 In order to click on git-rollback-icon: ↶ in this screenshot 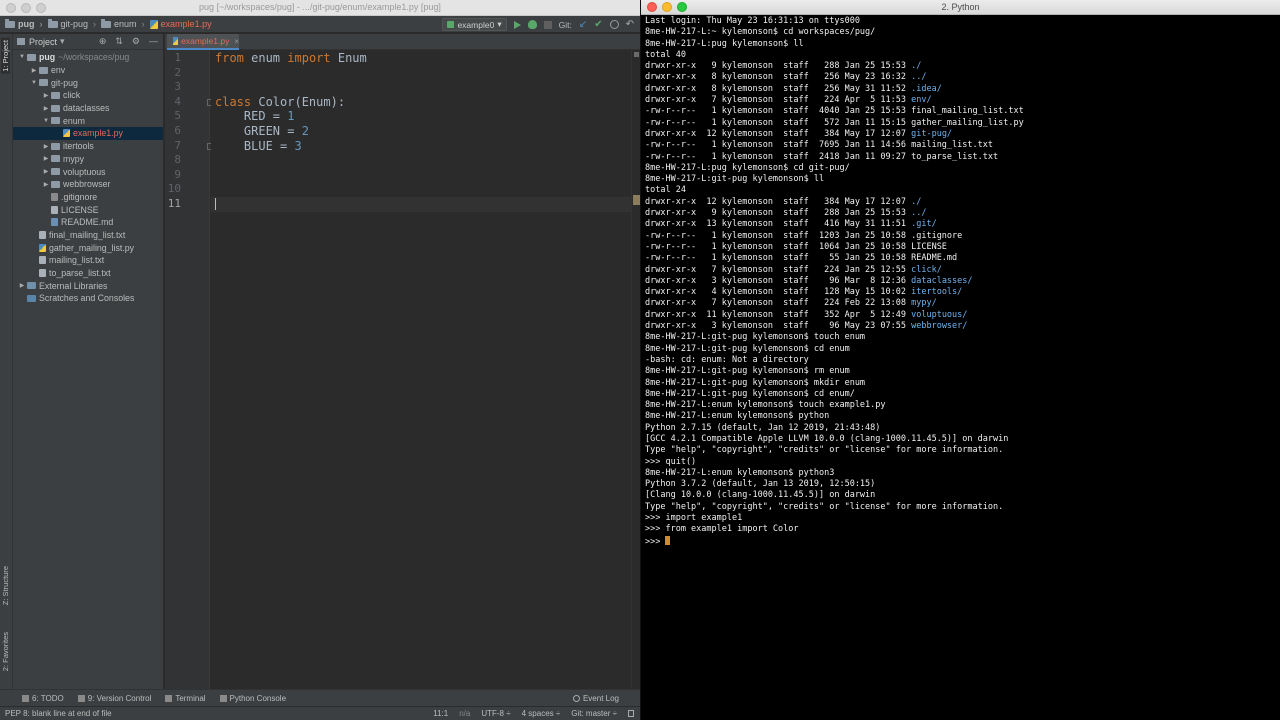, I will do `click(630, 24)`.